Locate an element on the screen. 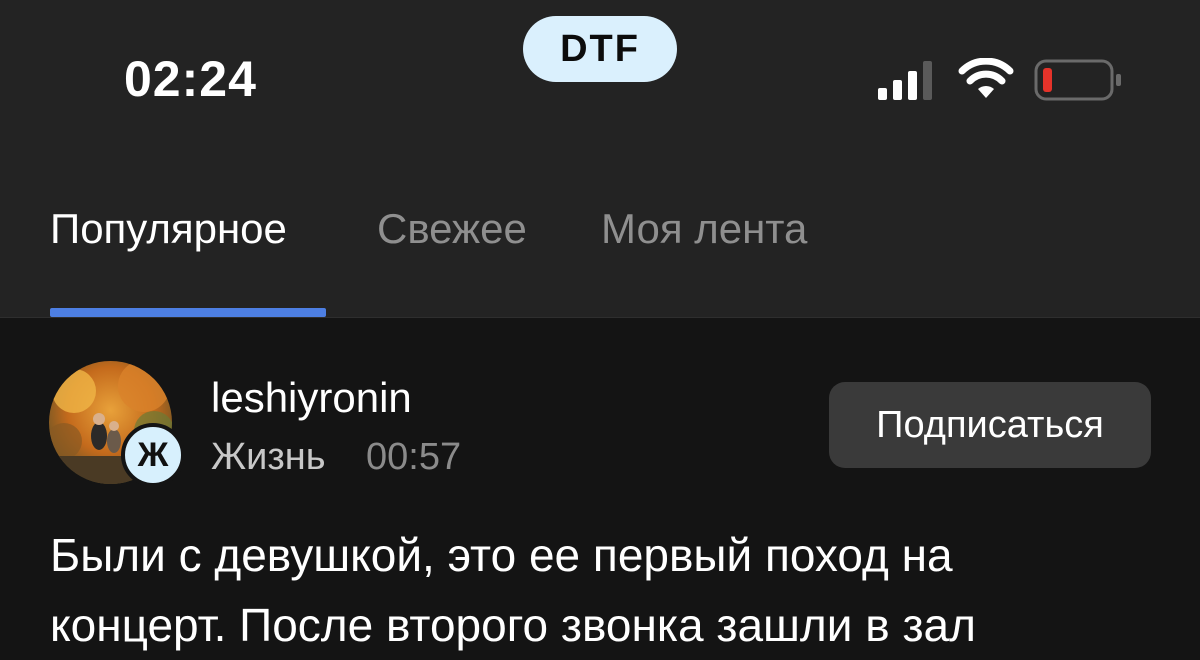  subsite-name: Жизнь is located at coordinates (268, 457).